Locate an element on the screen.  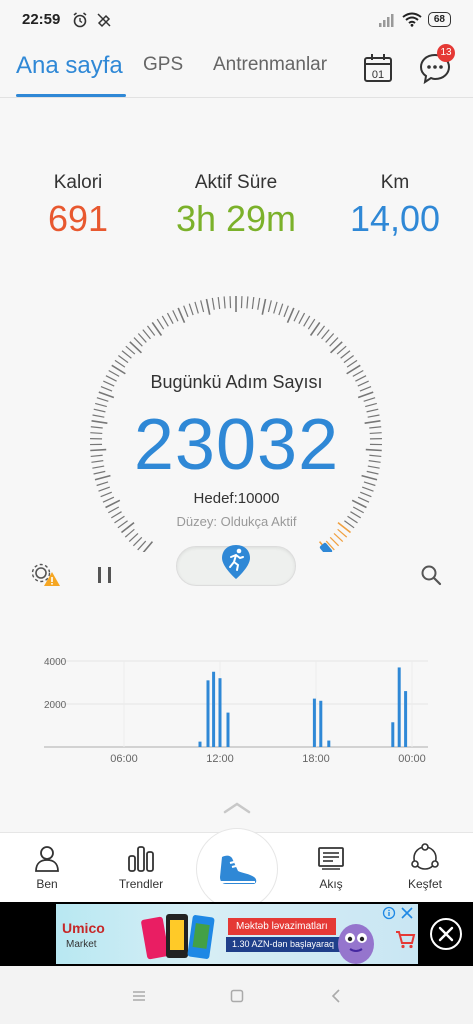
calories-value: 691 is located at coordinates (78, 218).